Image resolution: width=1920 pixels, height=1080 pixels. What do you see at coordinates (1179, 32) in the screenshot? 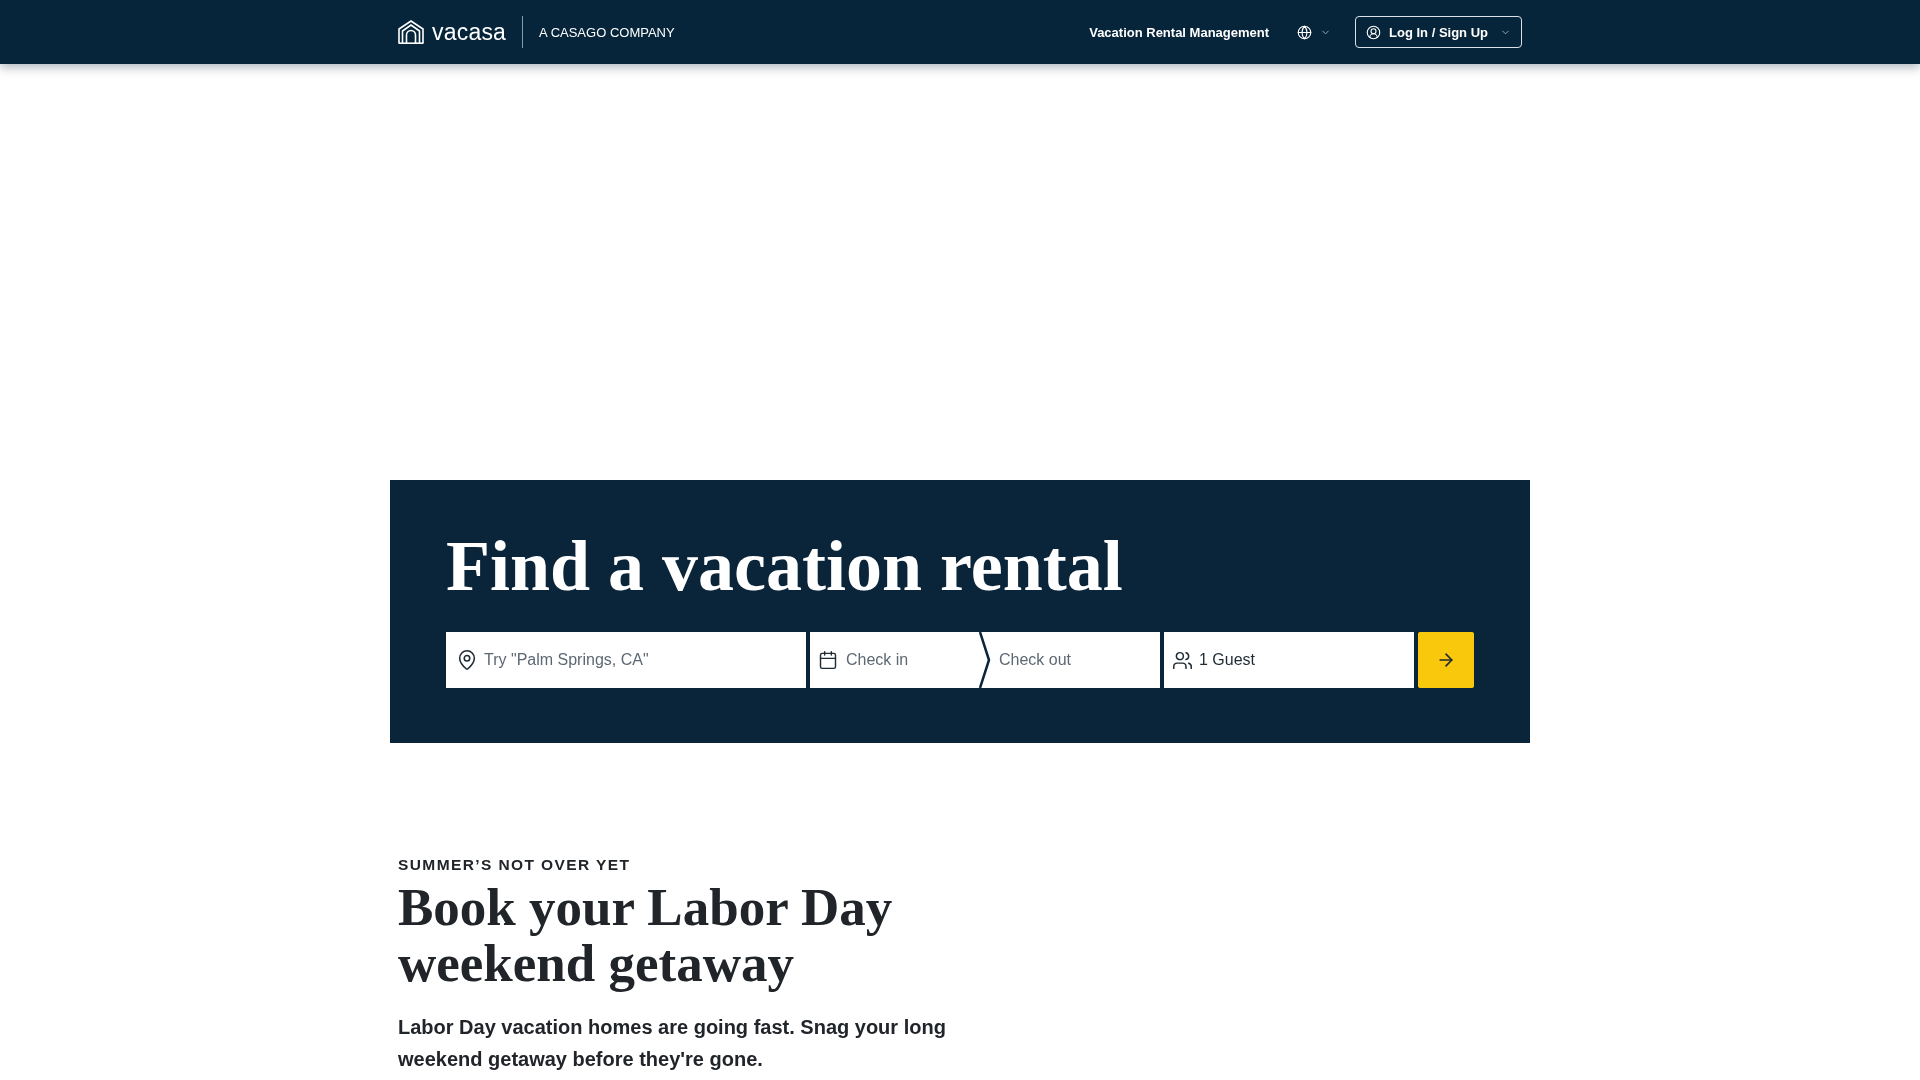
I see `nav-link: Vacation Rental Management` at bounding box center [1179, 32].